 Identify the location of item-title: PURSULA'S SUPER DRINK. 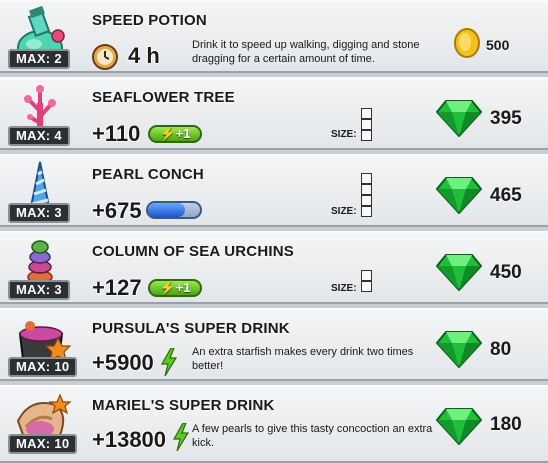
(191, 328).